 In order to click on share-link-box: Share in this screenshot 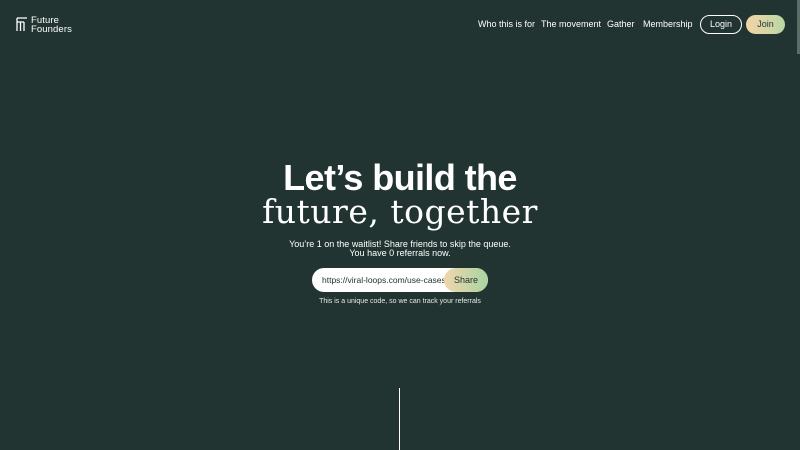, I will do `click(400, 280)`.